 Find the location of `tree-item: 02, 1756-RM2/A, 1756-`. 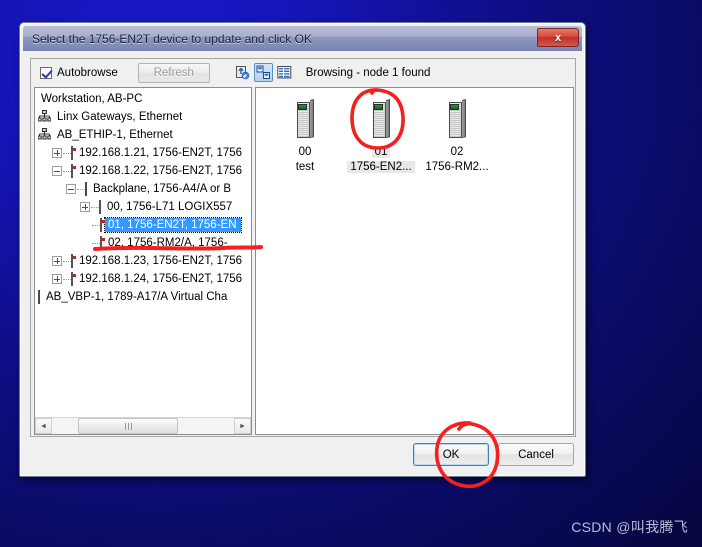

tree-item: 02, 1756-RM2/A, 1756- is located at coordinates (143, 243).